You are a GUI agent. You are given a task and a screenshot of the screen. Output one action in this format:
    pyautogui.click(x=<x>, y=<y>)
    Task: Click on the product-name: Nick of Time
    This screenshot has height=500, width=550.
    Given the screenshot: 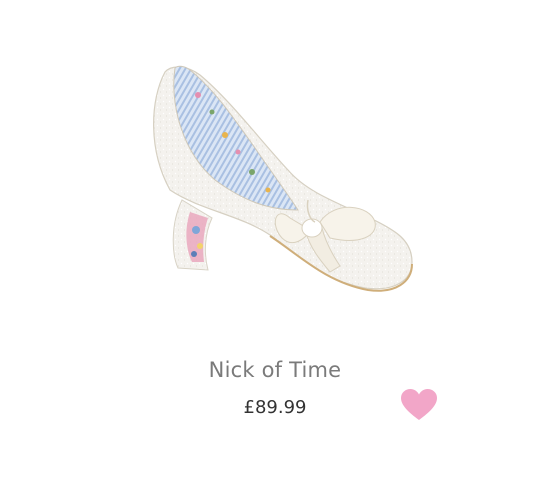 What is the action you would take?
    pyautogui.click(x=275, y=370)
    